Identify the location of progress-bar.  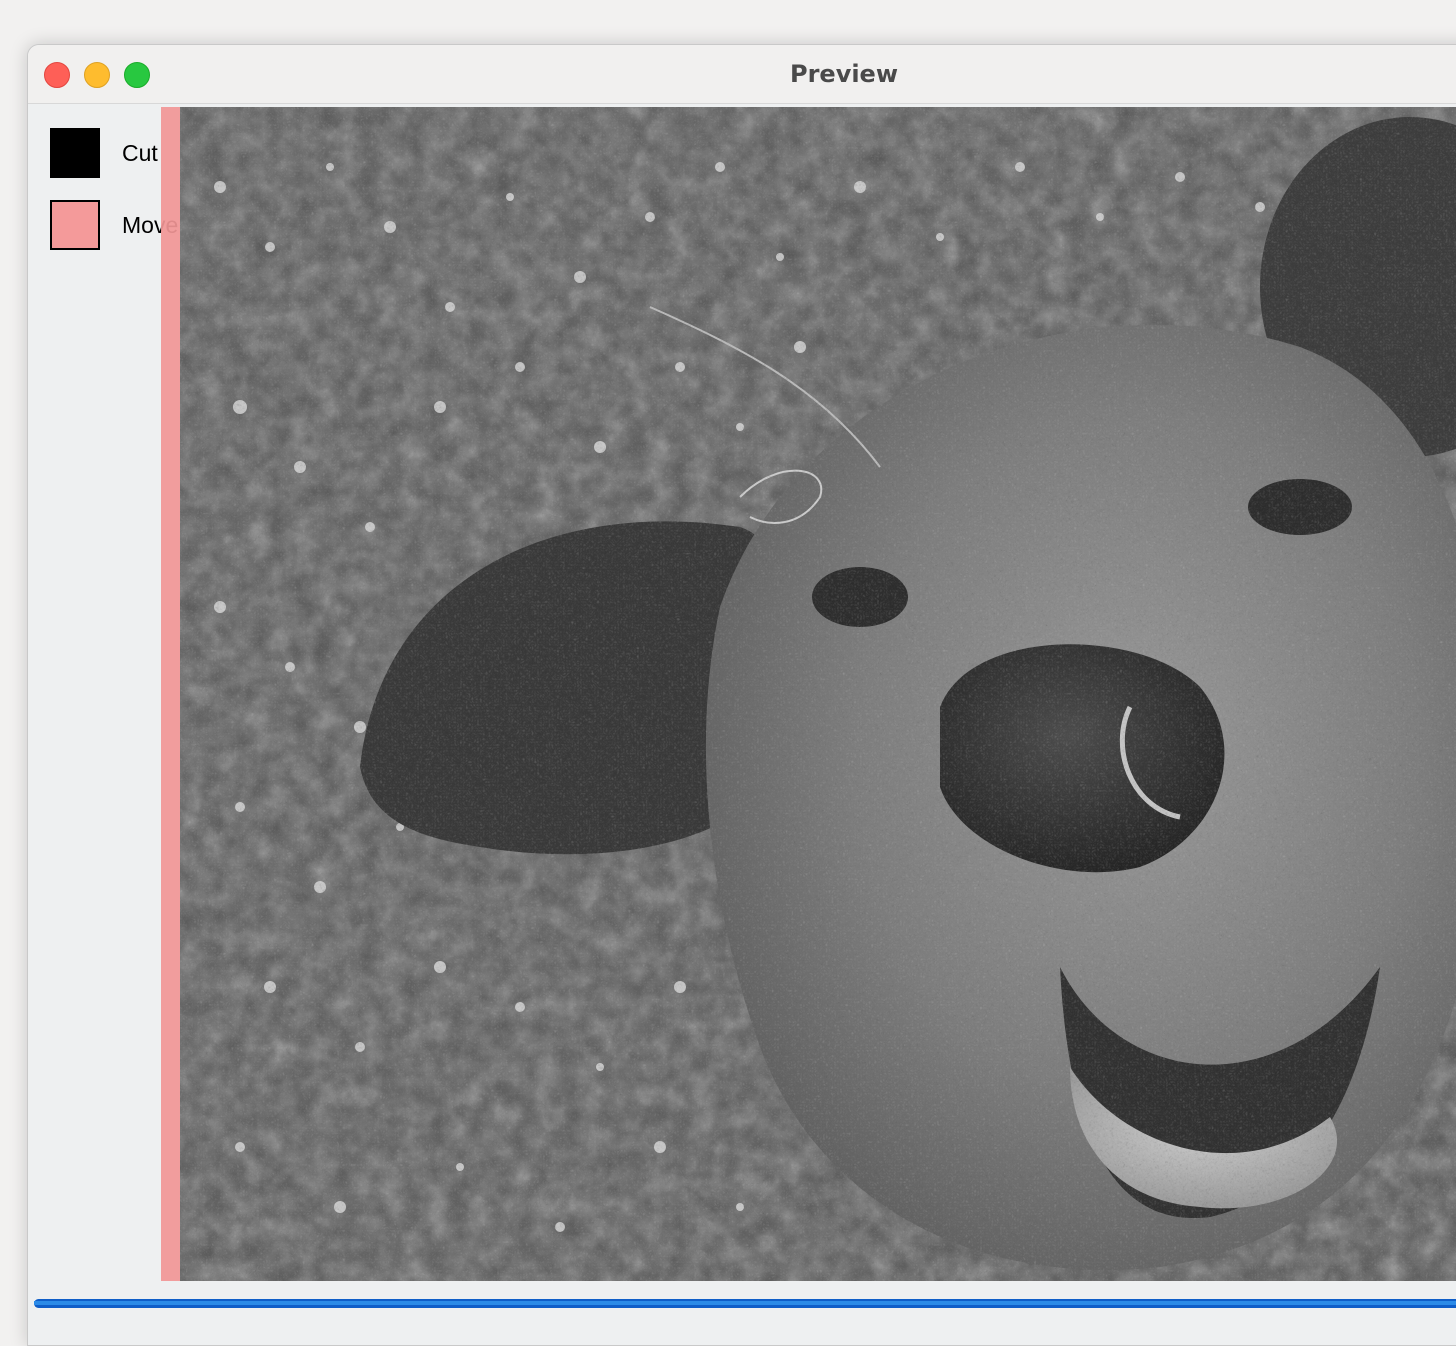
(745, 1303).